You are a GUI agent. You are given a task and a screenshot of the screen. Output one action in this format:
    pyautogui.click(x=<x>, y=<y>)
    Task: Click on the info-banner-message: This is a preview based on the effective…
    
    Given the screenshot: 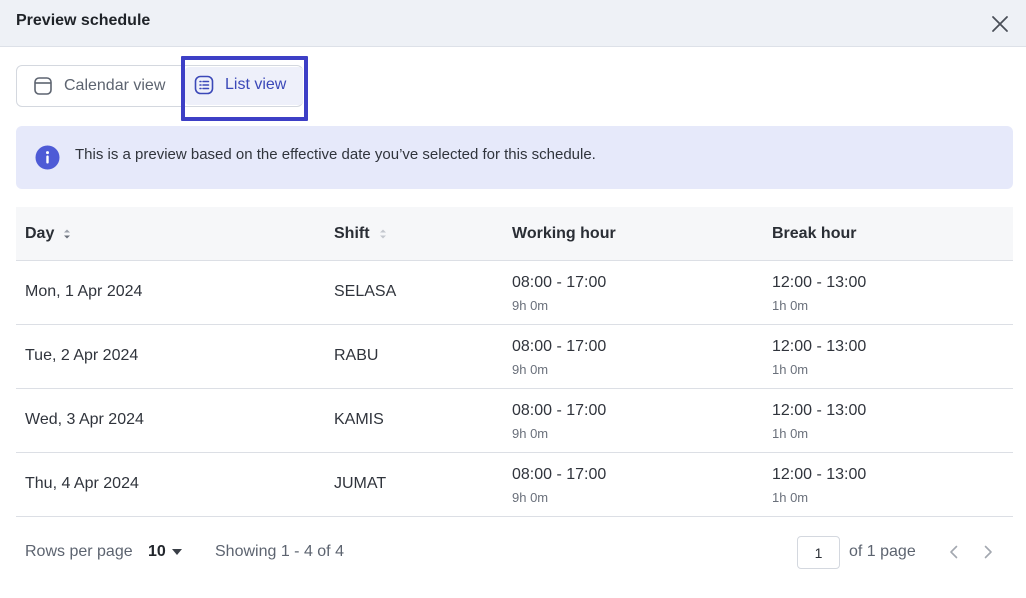 What is the action you would take?
    pyautogui.click(x=335, y=154)
    